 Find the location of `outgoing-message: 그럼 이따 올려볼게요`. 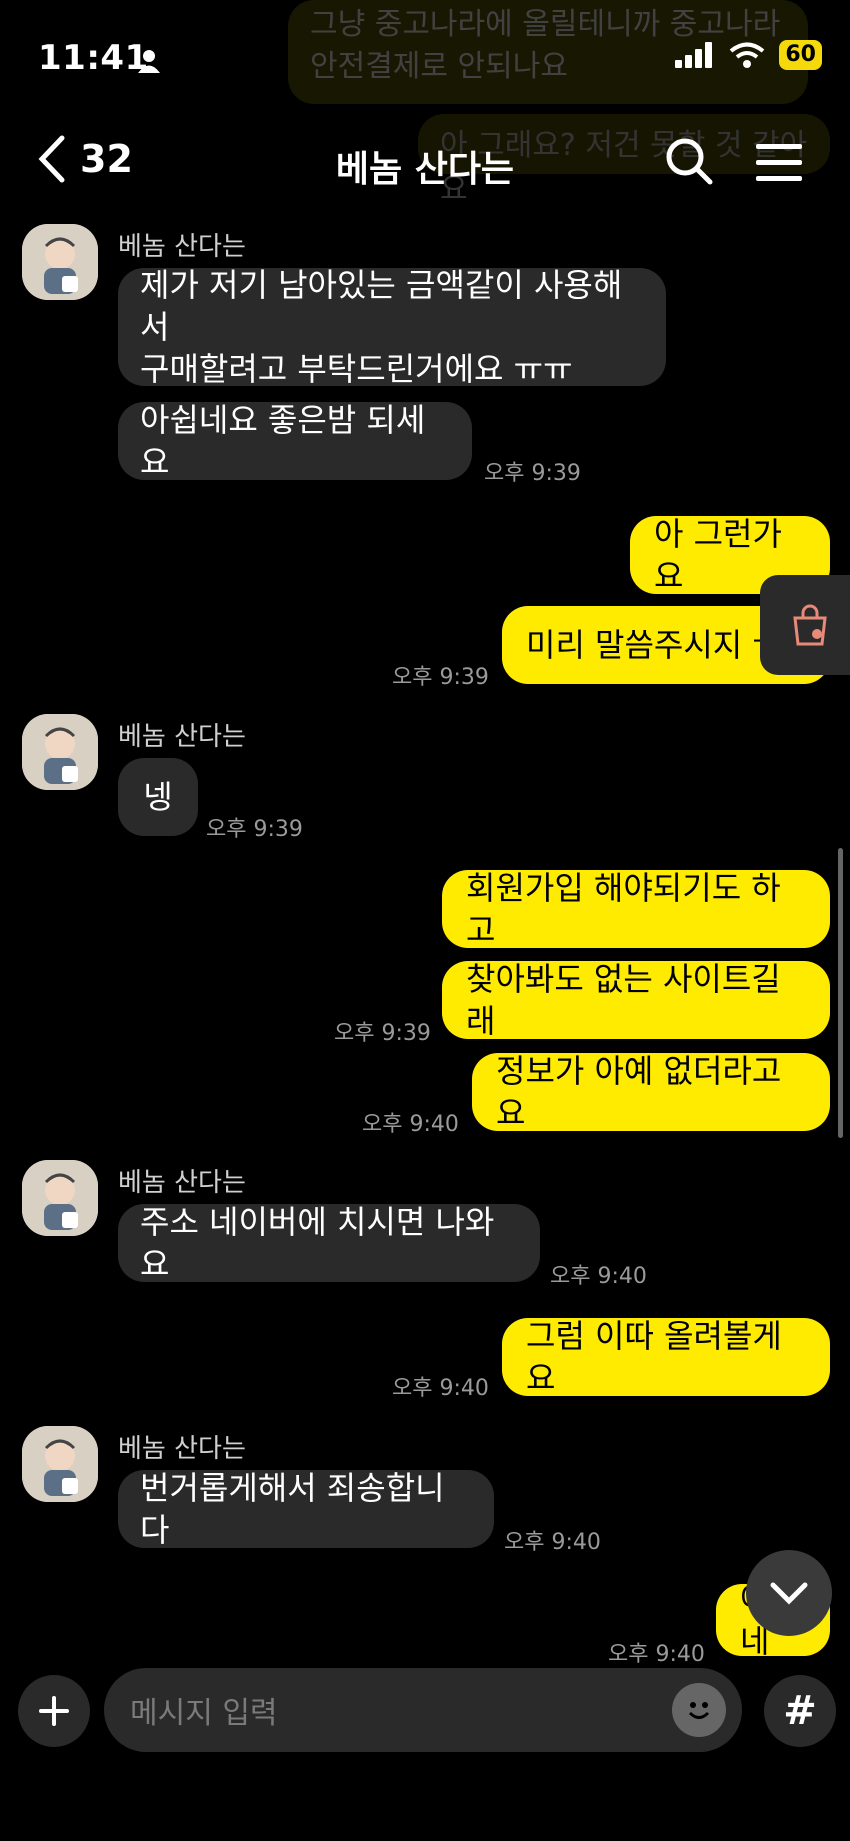

outgoing-message: 그럼 이따 올려볼게요 is located at coordinates (666, 1357).